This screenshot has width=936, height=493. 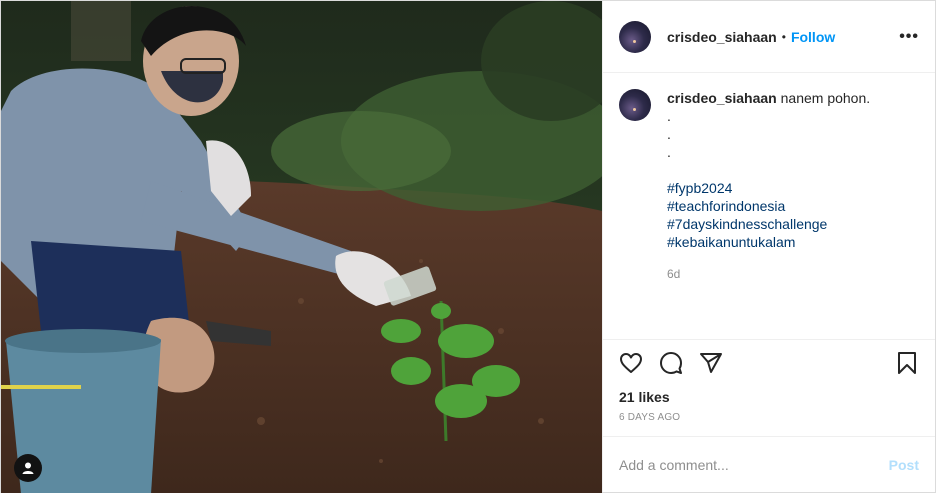 I want to click on user-tag-icon, so click(x=28, y=468).